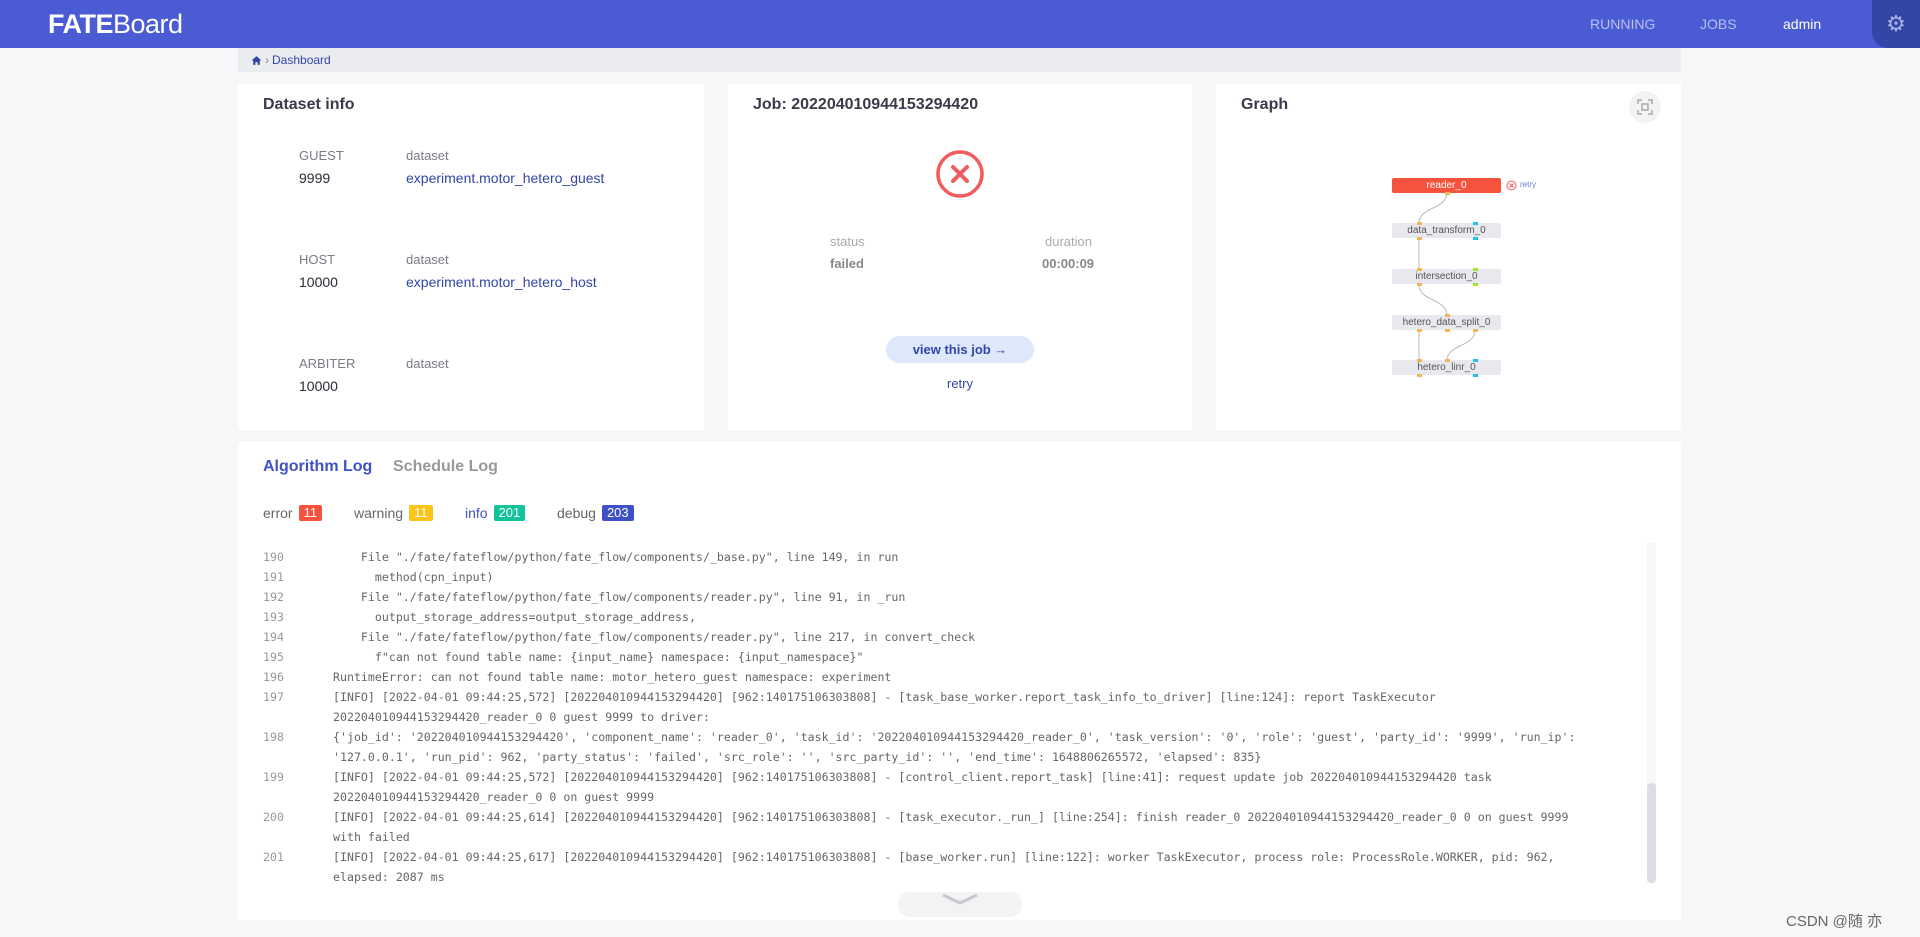  Describe the element at coordinates (445, 467) in the screenshot. I see `tab-schedule-log: Schedule Log` at that location.